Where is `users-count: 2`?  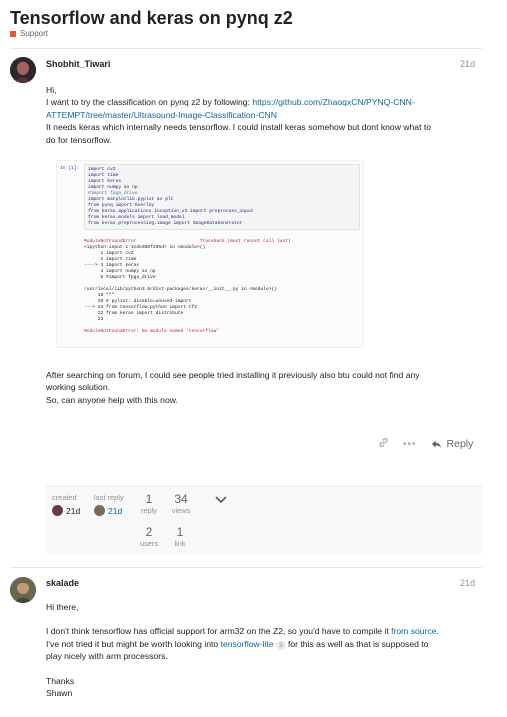 users-count: 2 is located at coordinates (149, 532).